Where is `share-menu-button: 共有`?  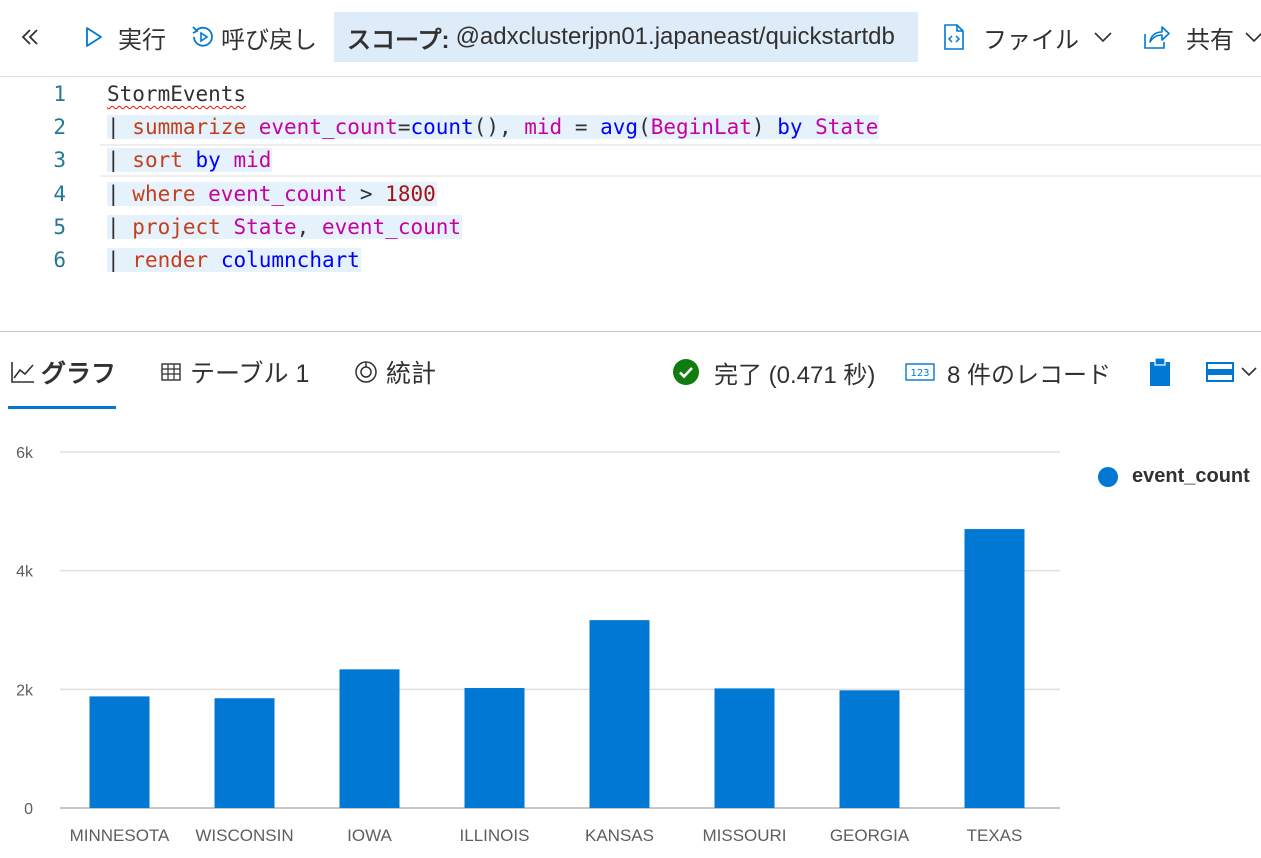 share-menu-button: 共有 is located at coordinates (1201, 37).